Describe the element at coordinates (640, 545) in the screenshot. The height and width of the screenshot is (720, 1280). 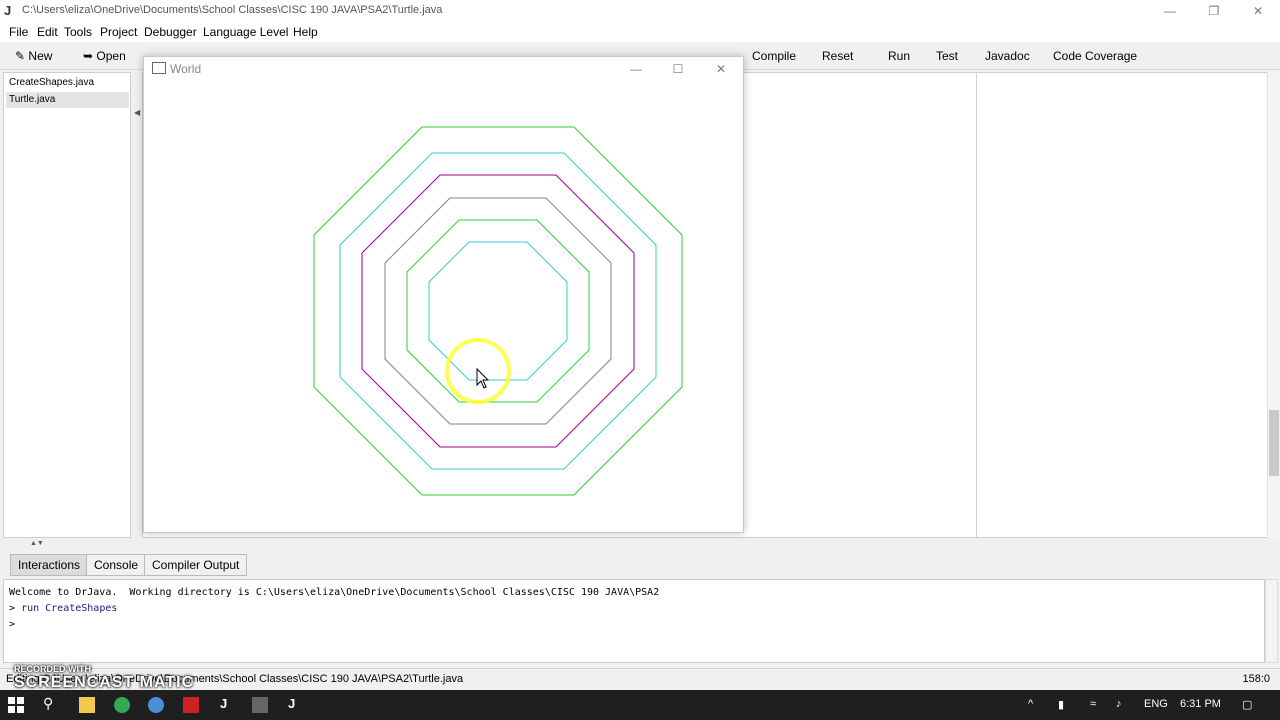
I see `horizontal-splitter: ▲▼` at that location.